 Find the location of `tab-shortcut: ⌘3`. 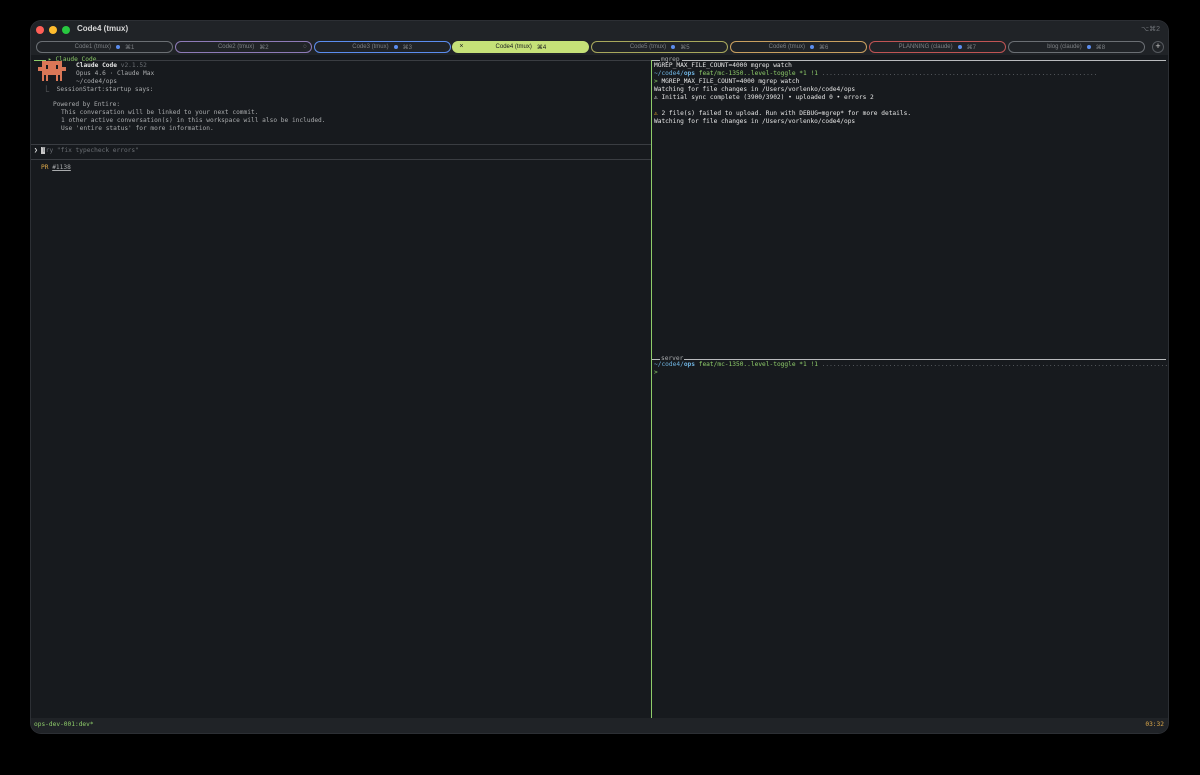

tab-shortcut: ⌘3 is located at coordinates (407, 47).